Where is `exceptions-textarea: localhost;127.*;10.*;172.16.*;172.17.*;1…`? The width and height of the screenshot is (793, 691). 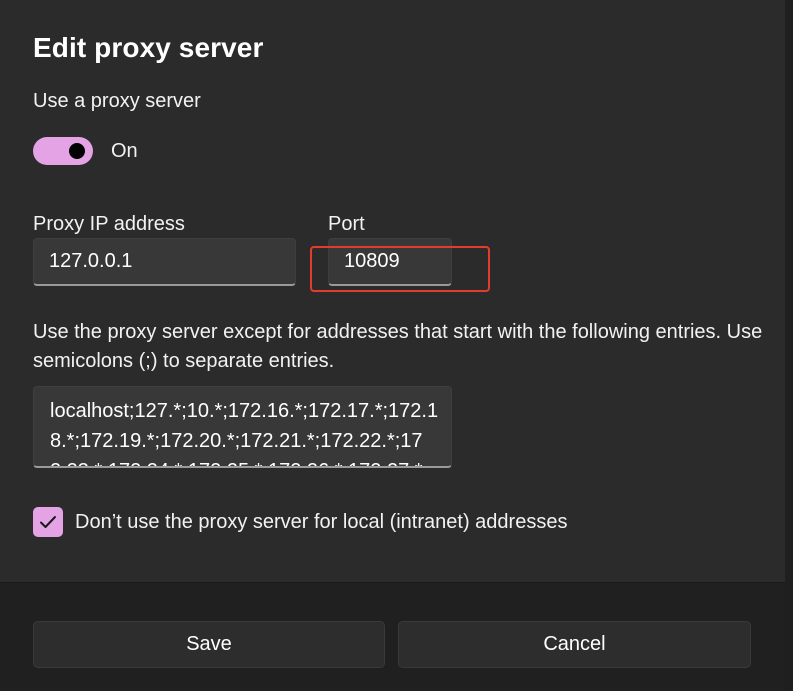 exceptions-textarea: localhost;127.*;10.*;172.16.*;172.17.*;1… is located at coordinates (242, 427).